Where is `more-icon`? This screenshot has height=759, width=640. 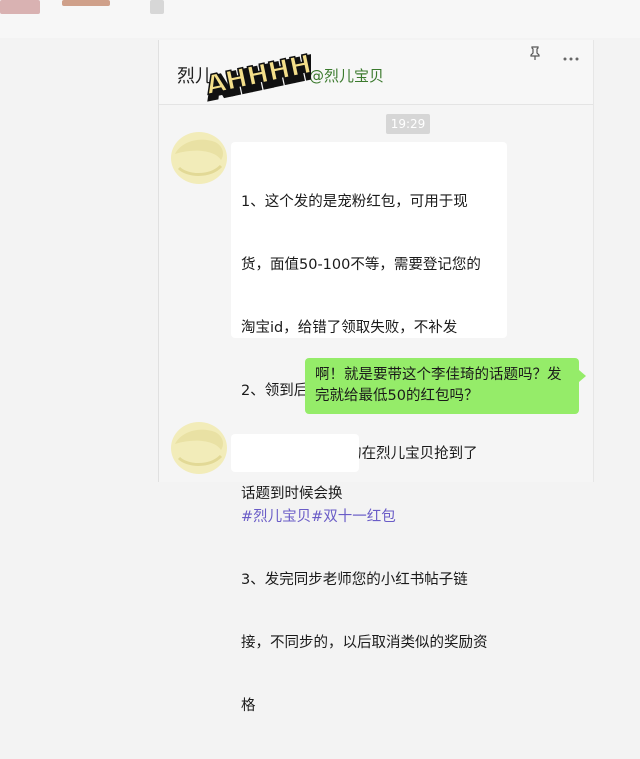
more-icon is located at coordinates (571, 55).